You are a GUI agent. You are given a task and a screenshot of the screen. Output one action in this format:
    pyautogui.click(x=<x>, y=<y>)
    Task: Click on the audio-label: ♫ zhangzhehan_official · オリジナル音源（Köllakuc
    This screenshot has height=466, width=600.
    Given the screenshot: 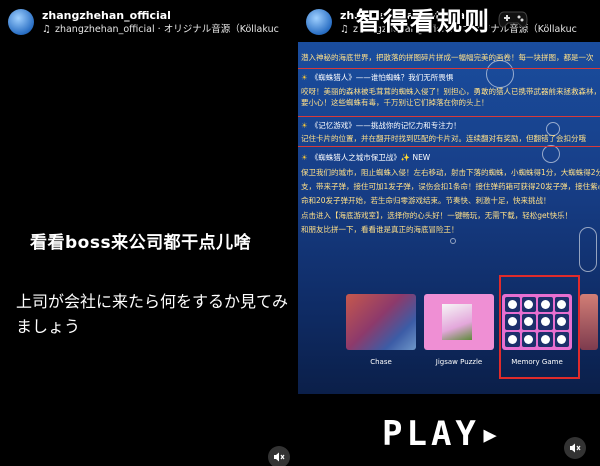 What is the action you would take?
    pyautogui.click(x=160, y=29)
    